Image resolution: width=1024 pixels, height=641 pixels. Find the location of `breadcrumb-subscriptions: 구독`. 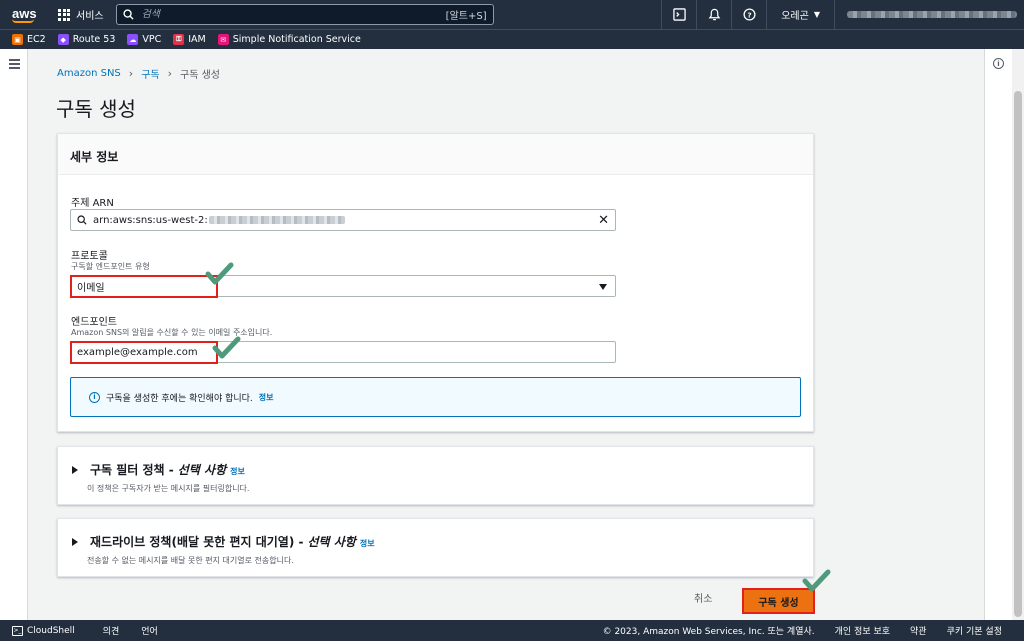

breadcrumb-subscriptions: 구독 is located at coordinates (150, 73).